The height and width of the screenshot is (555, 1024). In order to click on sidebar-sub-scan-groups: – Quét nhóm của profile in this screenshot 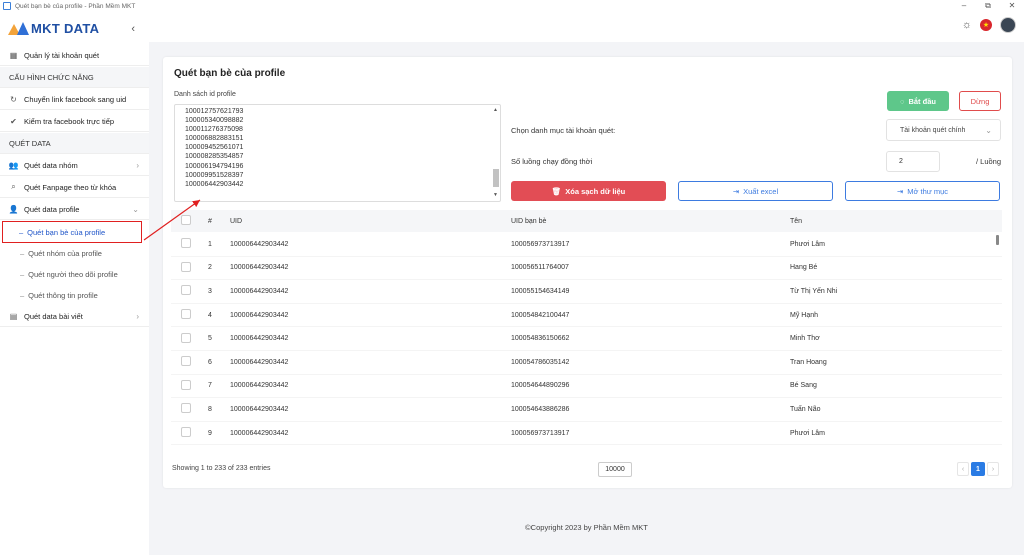, I will do `click(74, 253)`.